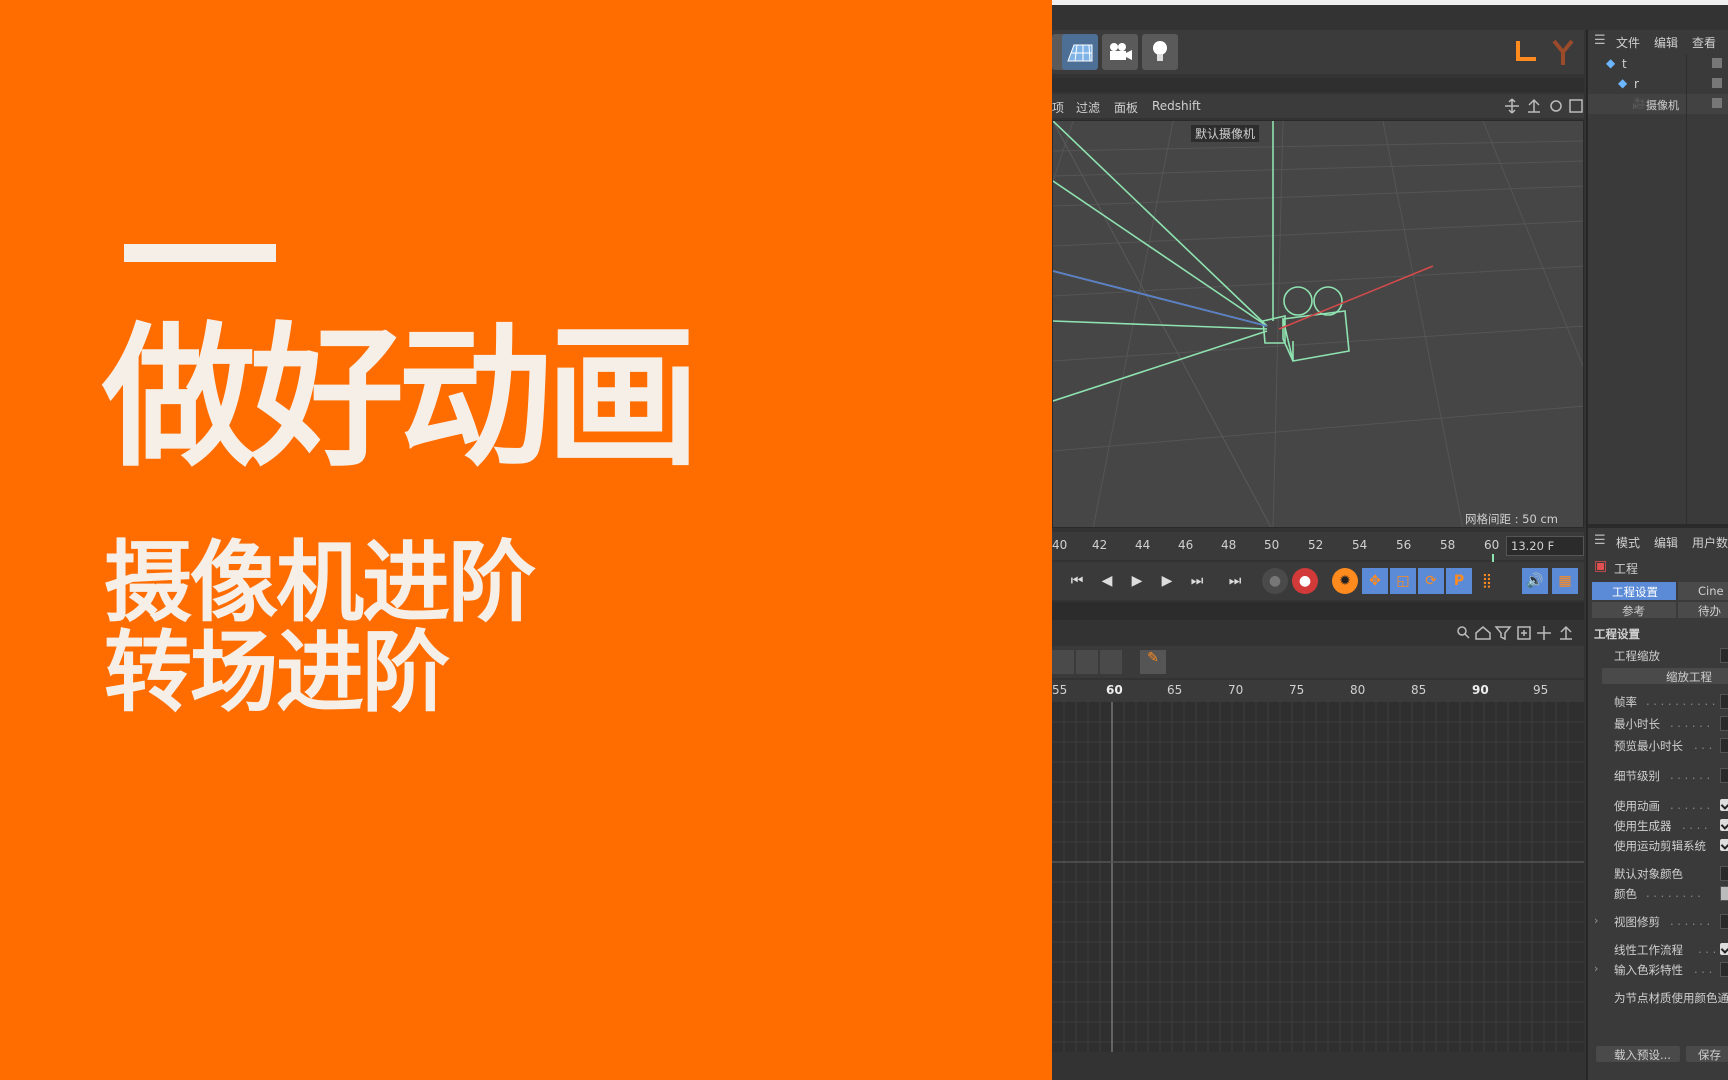 This screenshot has height=1080, width=1728. I want to click on playhead-marker, so click(1493, 558).